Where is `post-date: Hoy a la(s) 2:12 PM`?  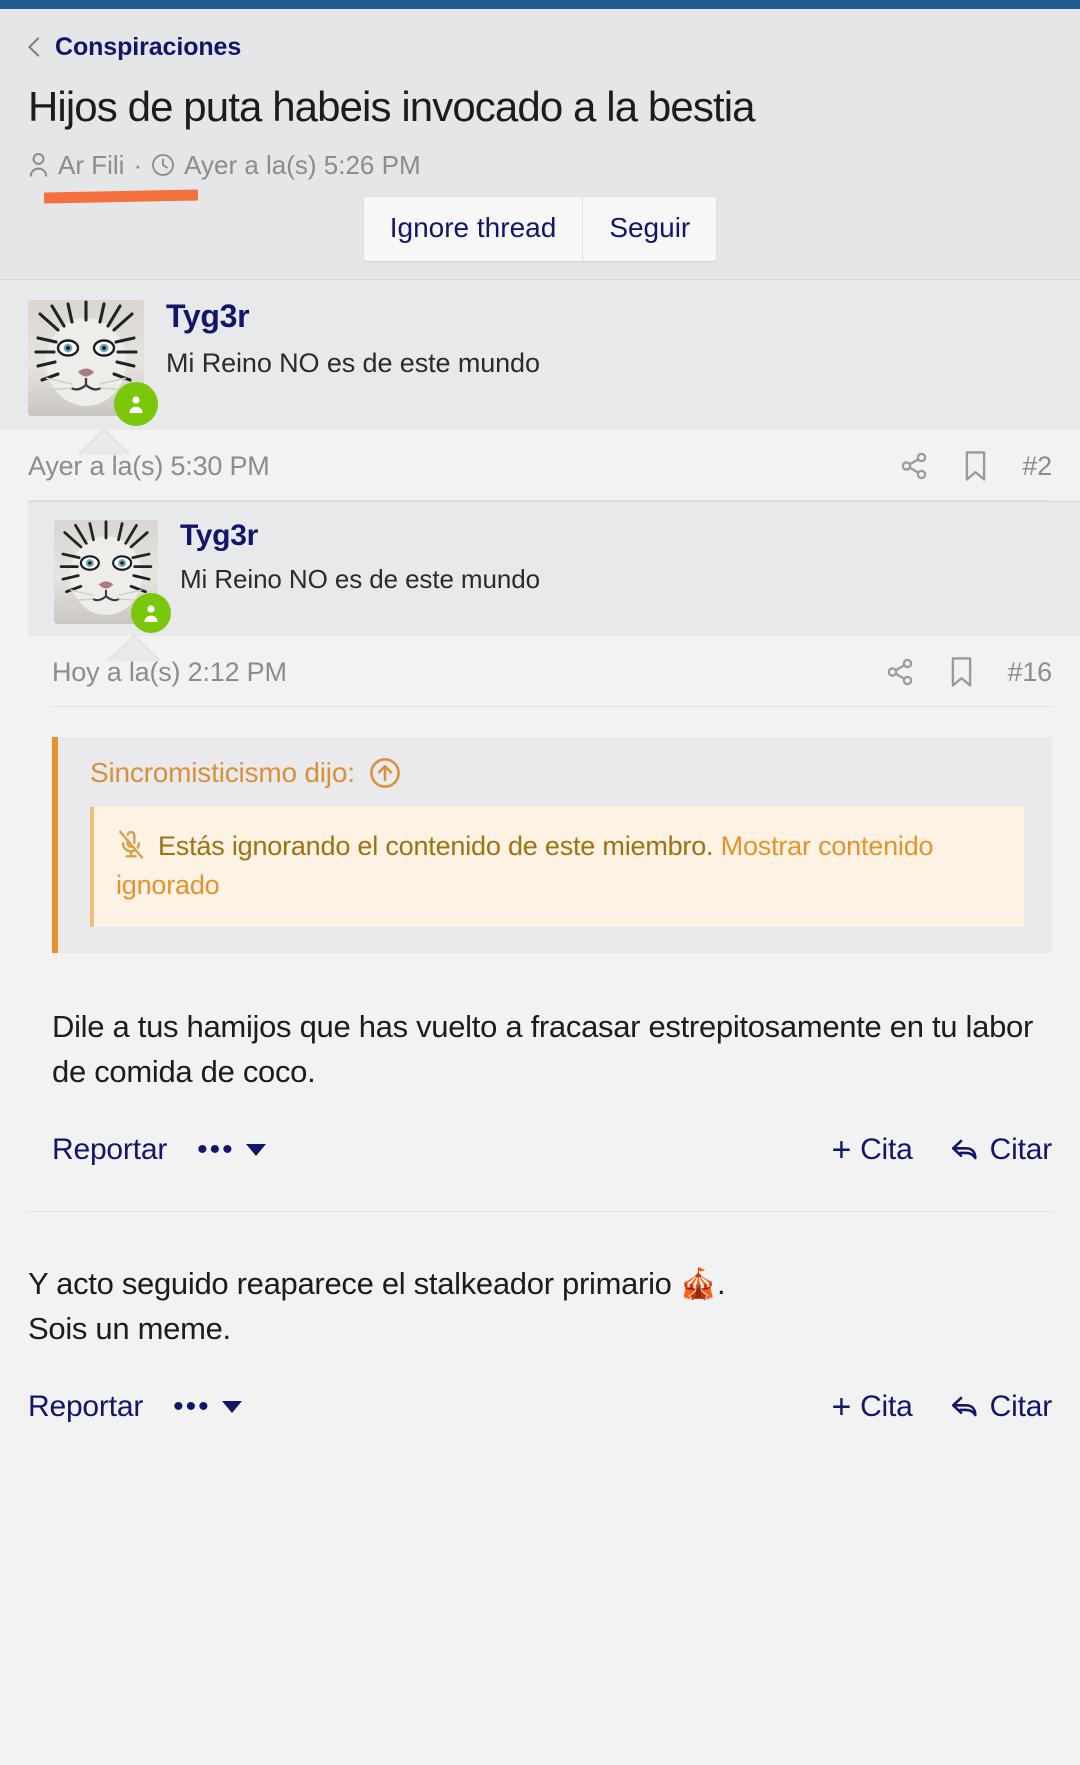 post-date: Hoy a la(s) 2:12 PM is located at coordinates (169, 671).